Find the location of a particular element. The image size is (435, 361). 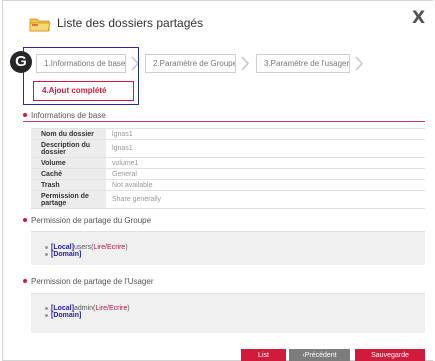

dialog-title: Liste des dossiers partagés is located at coordinates (130, 23).